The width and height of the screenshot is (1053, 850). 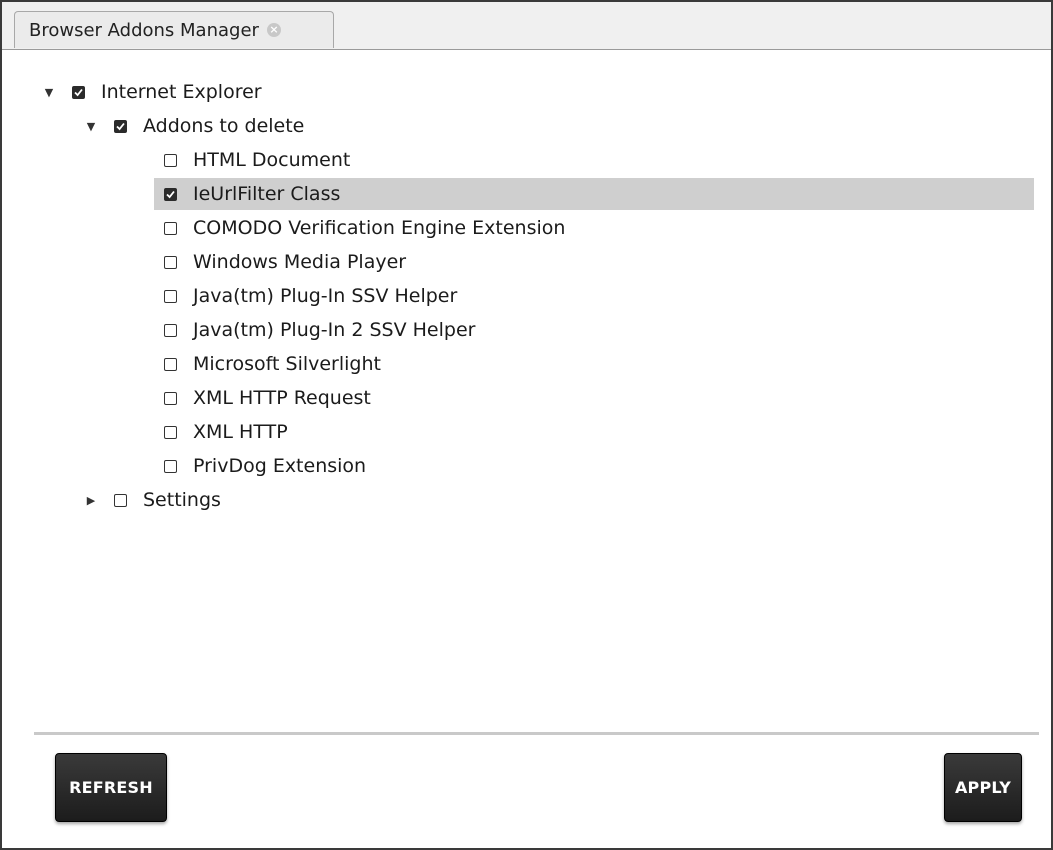 What do you see at coordinates (224, 126) in the screenshot?
I see `tree-node-label: Addons to delete` at bounding box center [224, 126].